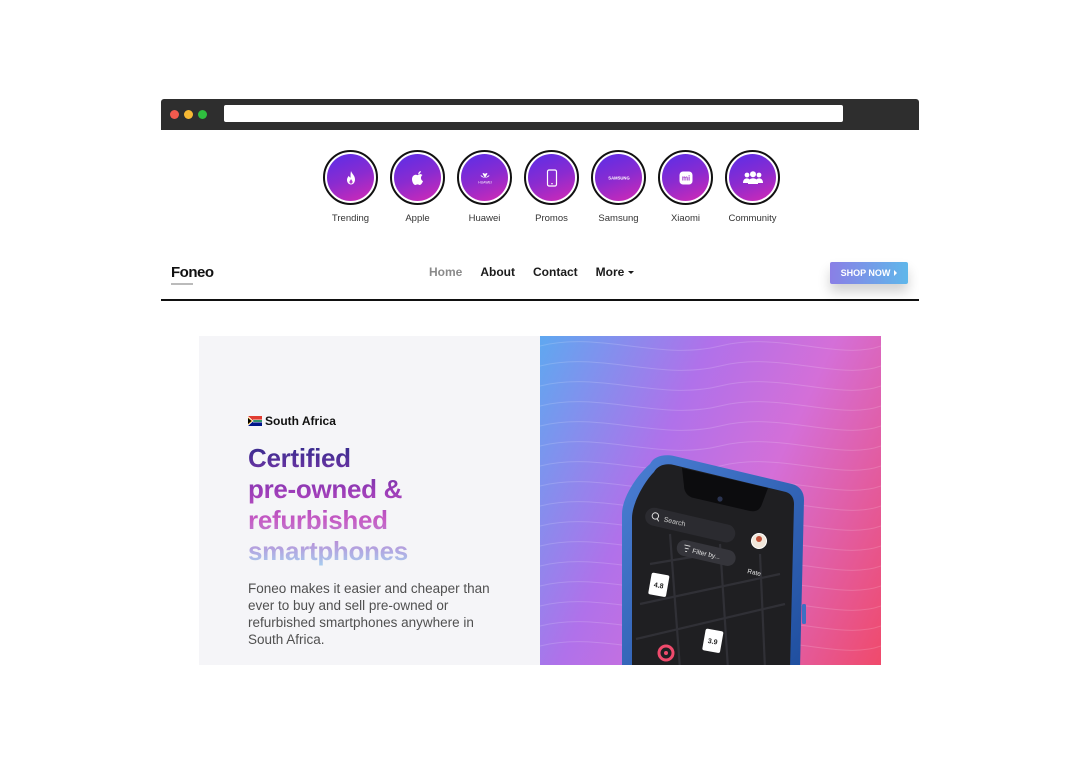 The width and height of the screenshot is (1080, 764). What do you see at coordinates (610, 272) in the screenshot?
I see `nav-more-label: More` at bounding box center [610, 272].